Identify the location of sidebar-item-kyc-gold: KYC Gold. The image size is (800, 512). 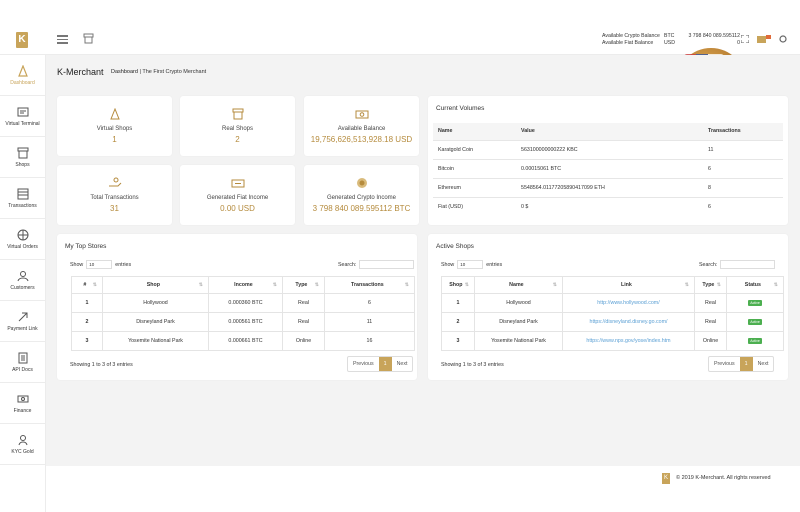
(22, 444).